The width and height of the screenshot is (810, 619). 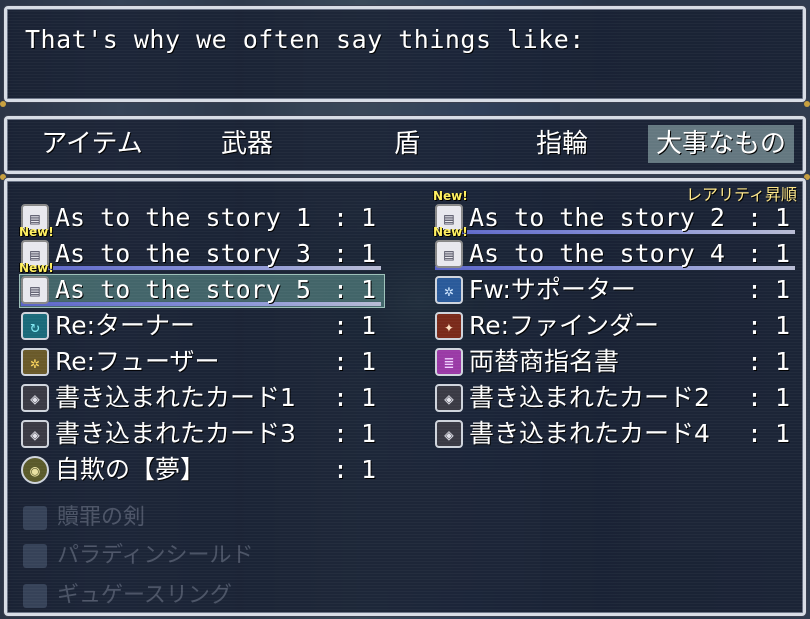 I want to click on list-item: ◈ 書き込まれたカード1:1, so click(x=205, y=398).